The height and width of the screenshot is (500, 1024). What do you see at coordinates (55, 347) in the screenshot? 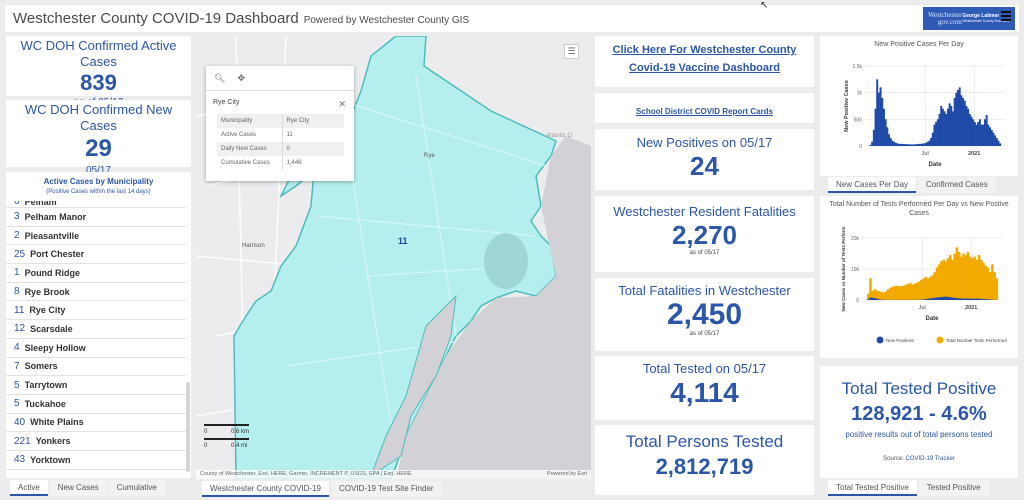
I see `municipality-name: Sleepy Hollow` at bounding box center [55, 347].